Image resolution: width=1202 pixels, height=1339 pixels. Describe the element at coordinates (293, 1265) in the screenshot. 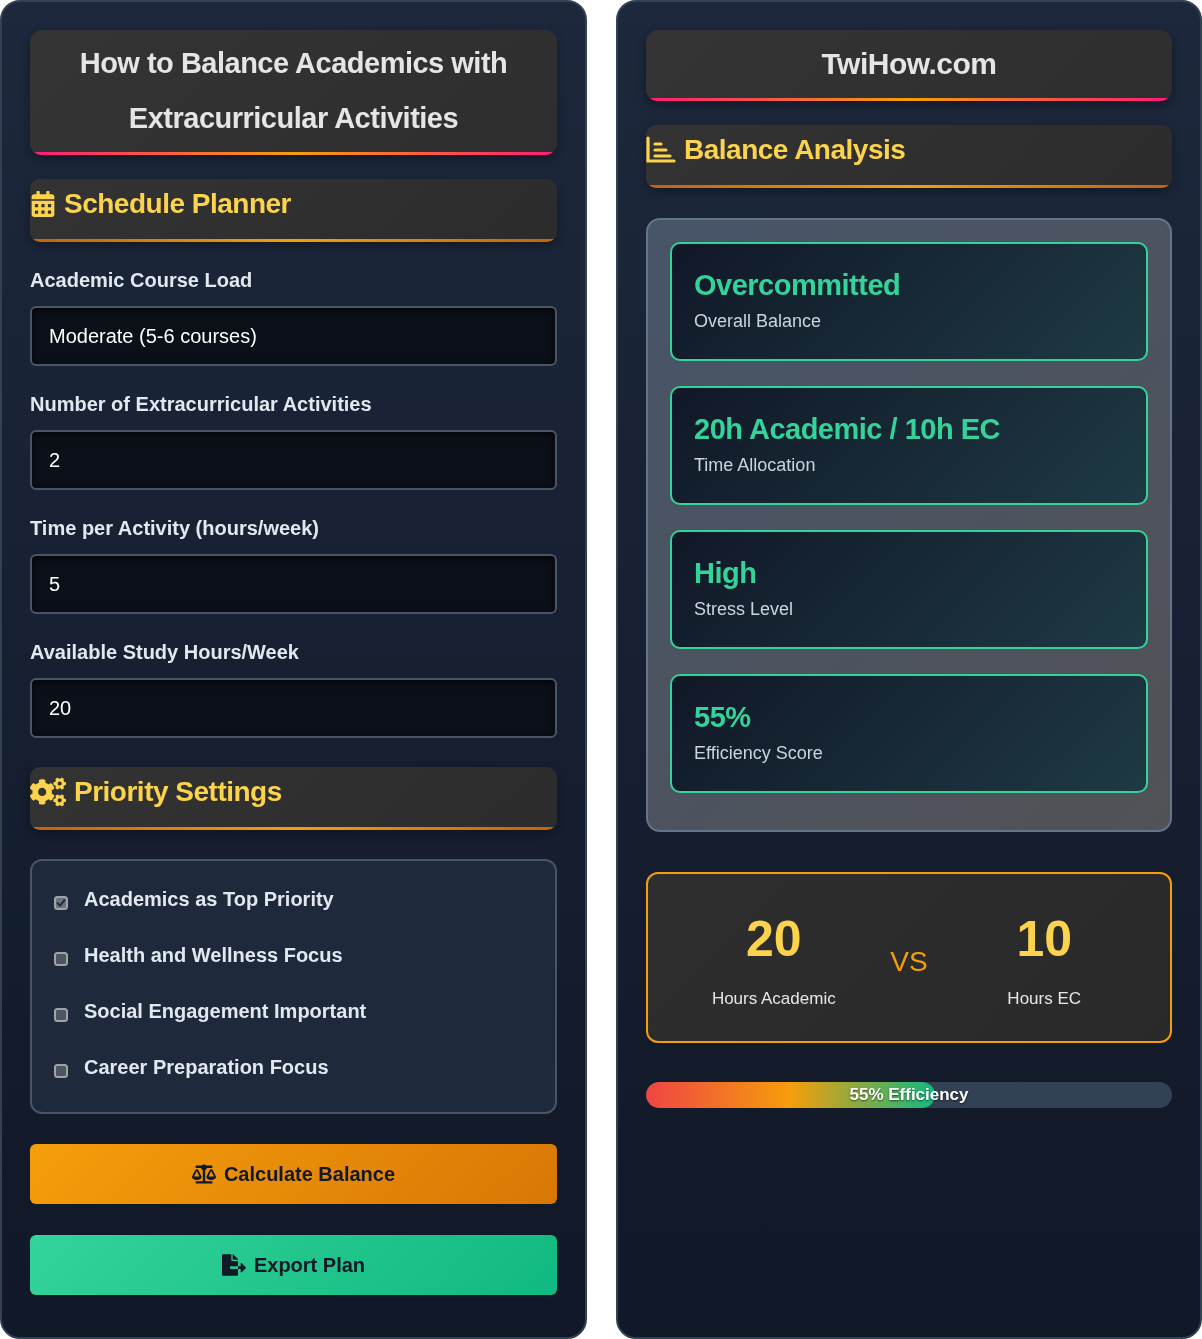

I see `export-button: Export Plan` at that location.